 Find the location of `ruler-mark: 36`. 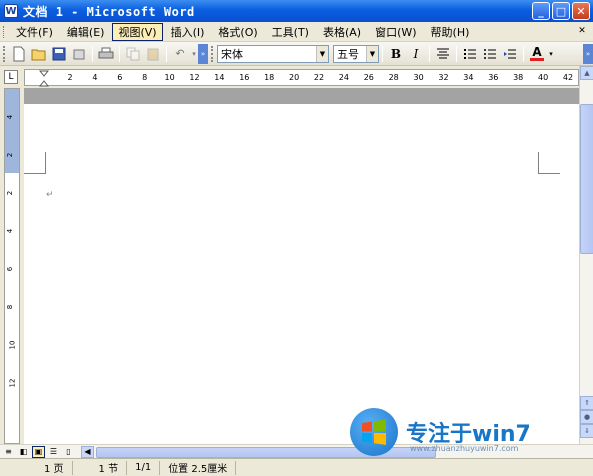

ruler-mark: 36 is located at coordinates (493, 77).